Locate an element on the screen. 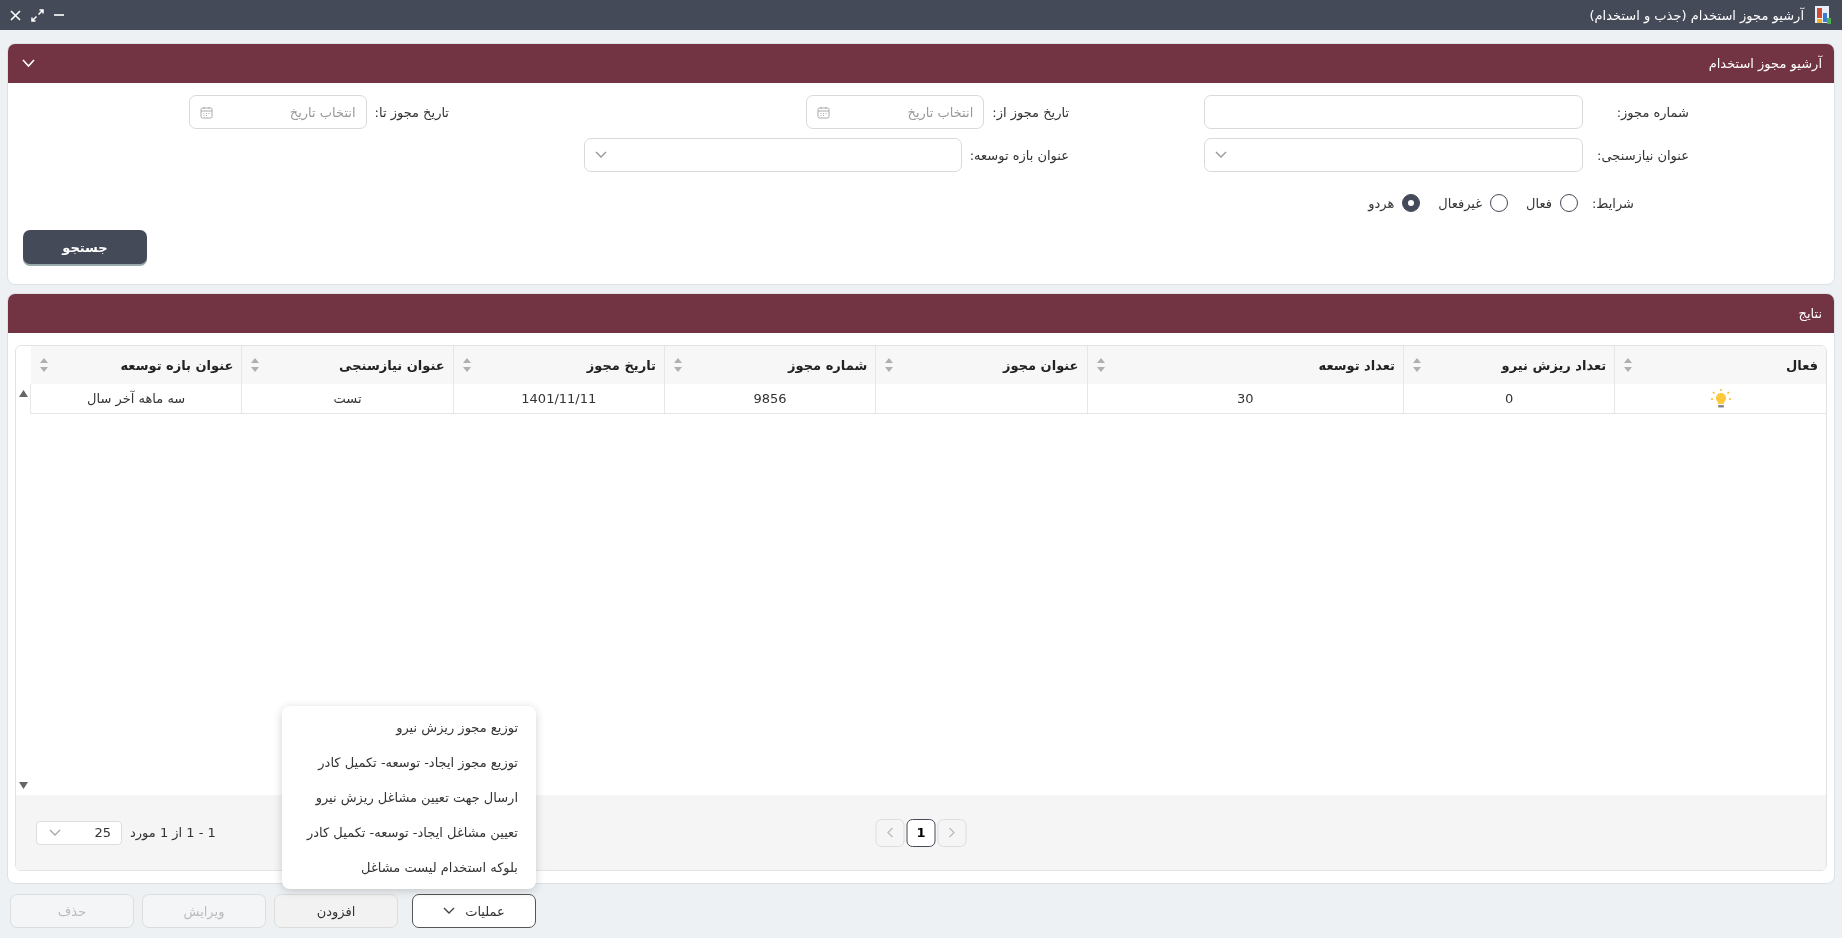 Image resolution: width=1842 pixels, height=938 pixels. table-cell: سه ماهه آخر سال is located at coordinates (136, 399).